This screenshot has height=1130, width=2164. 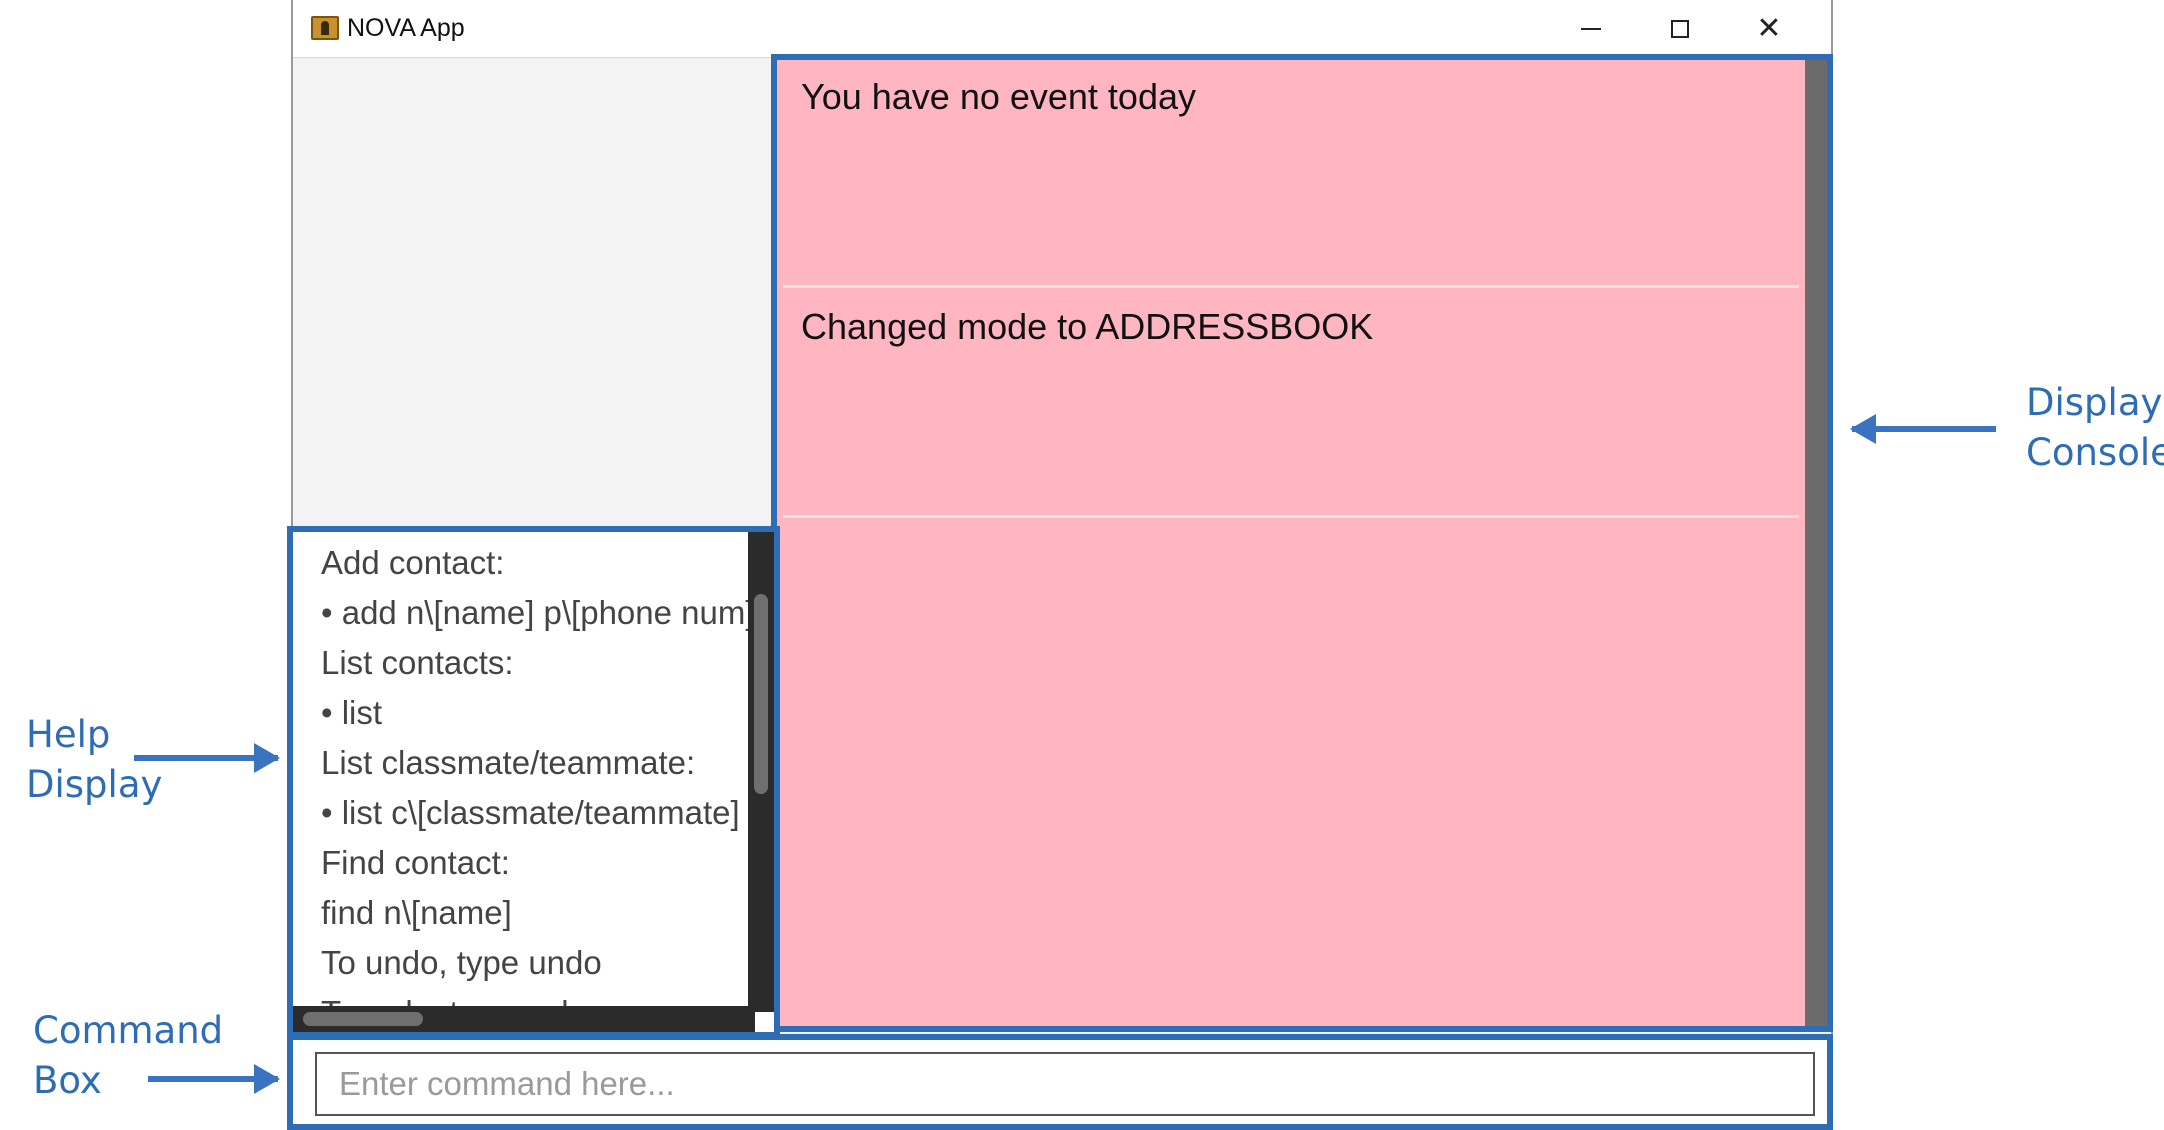 What do you see at coordinates (406, 28) in the screenshot?
I see `window-title: NOVA App` at bounding box center [406, 28].